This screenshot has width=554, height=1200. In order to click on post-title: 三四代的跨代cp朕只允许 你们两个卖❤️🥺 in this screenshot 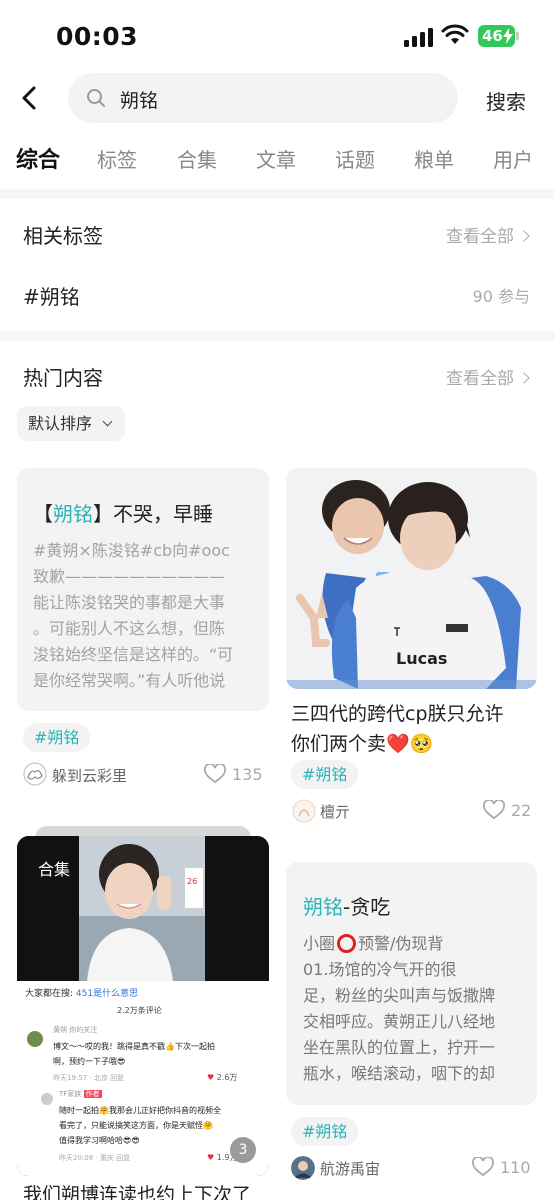, I will do `click(397, 729)`.